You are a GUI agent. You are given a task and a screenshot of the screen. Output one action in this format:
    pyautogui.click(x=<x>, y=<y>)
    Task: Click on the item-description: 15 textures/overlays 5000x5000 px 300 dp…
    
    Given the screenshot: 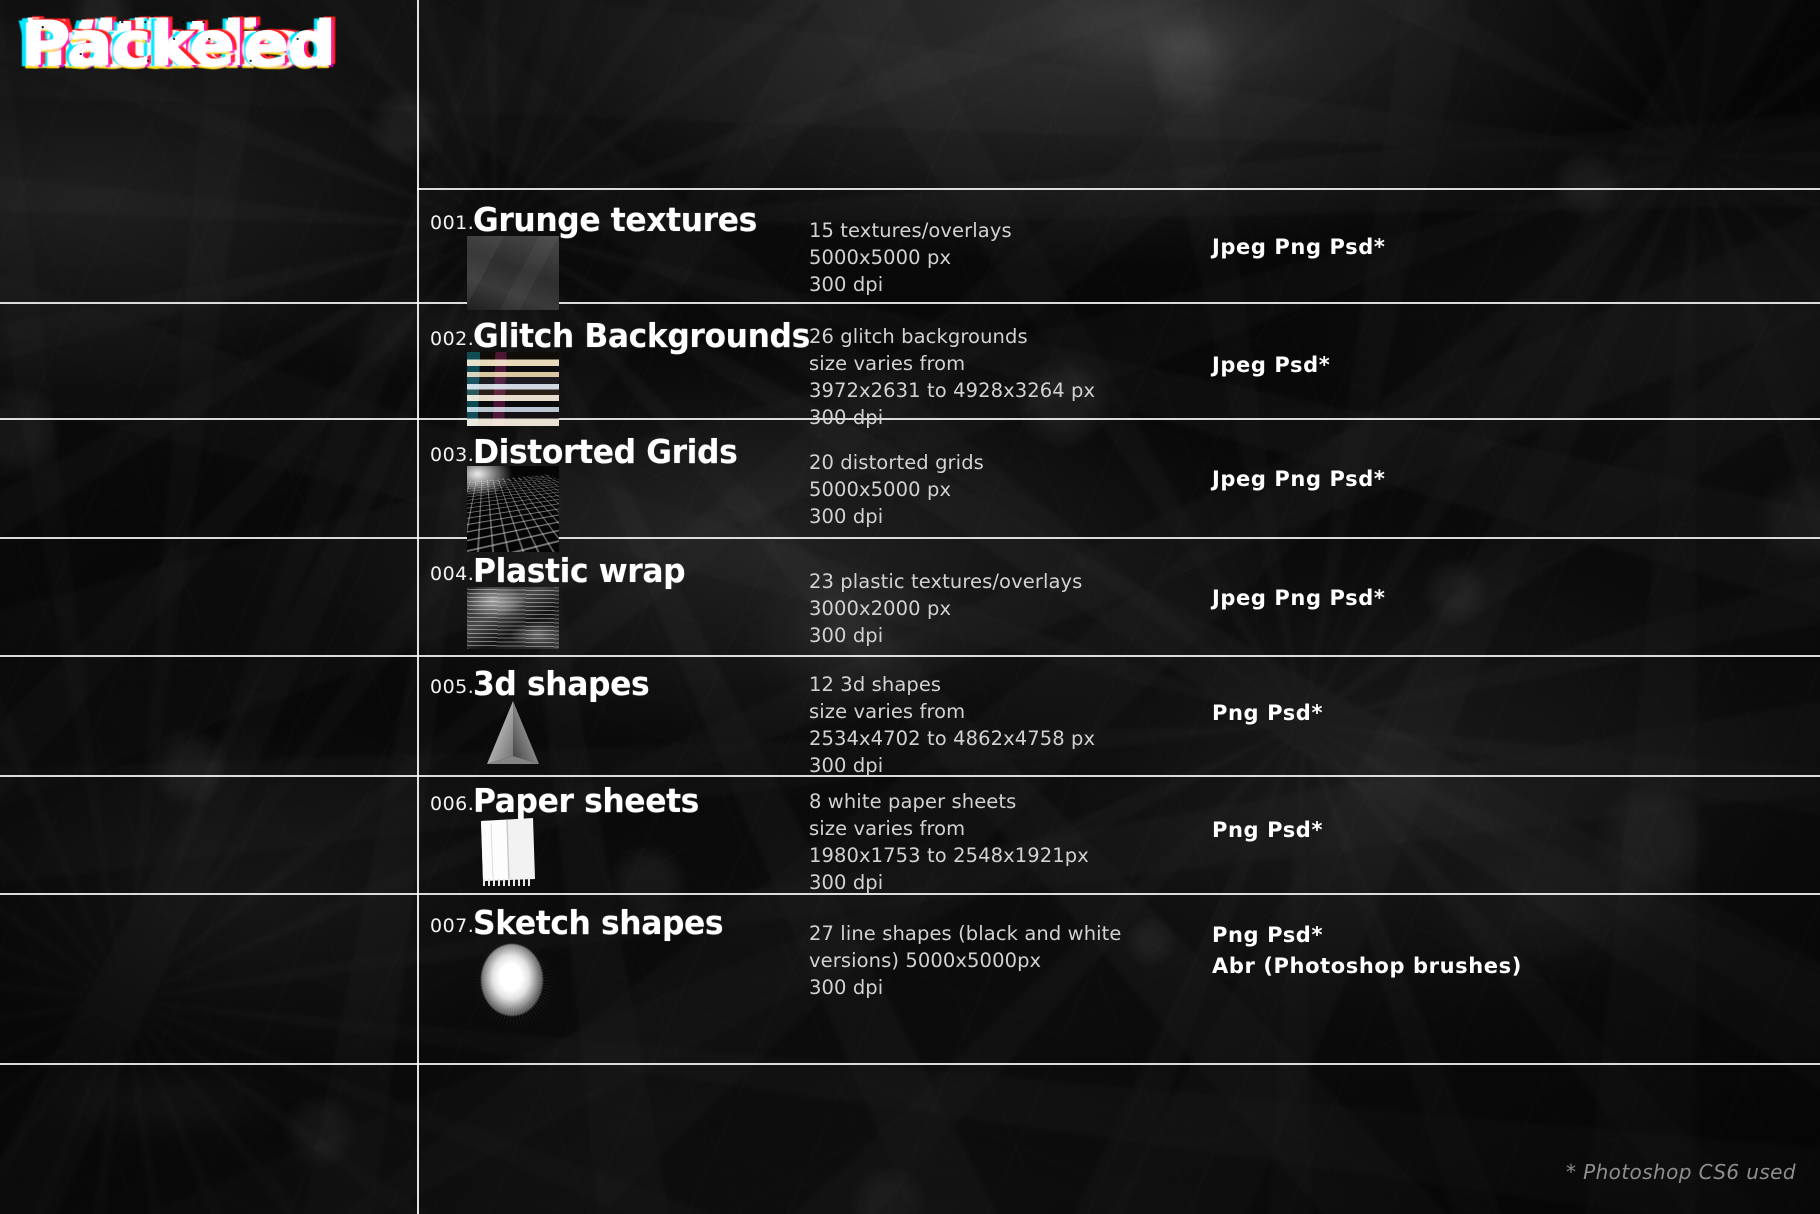 What is the action you would take?
    pyautogui.click(x=910, y=257)
    